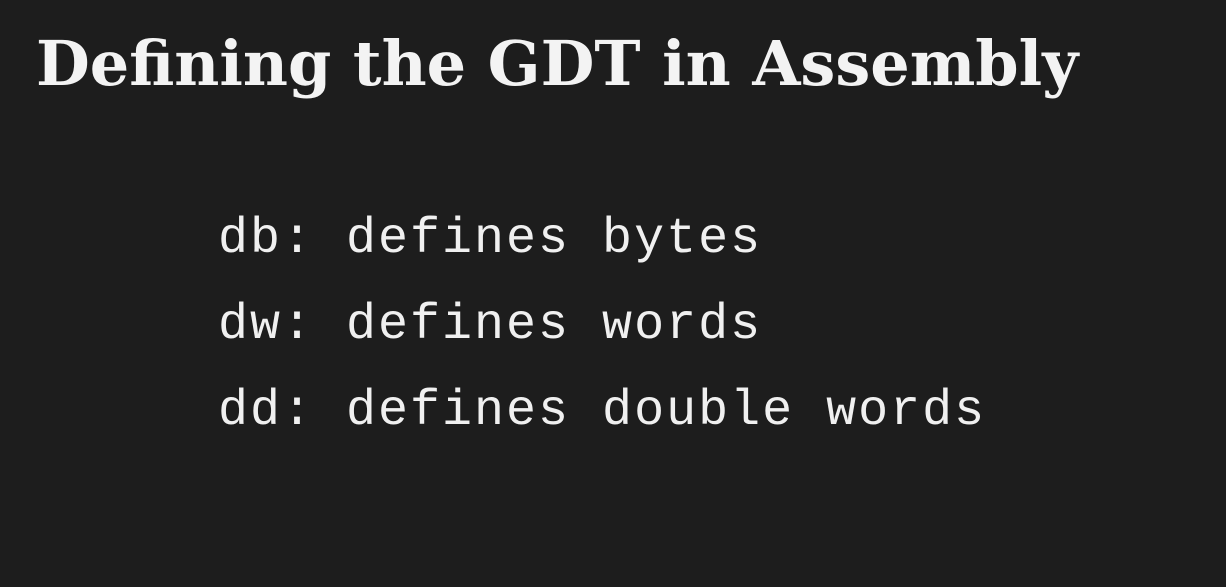 The image size is (1226, 587). What do you see at coordinates (602, 411) in the screenshot?
I see `list-item: dd: defines double words` at bounding box center [602, 411].